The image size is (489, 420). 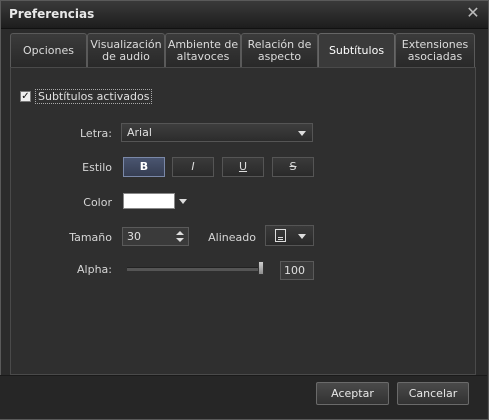 I want to click on accept-button: Aceptar, so click(x=352, y=393).